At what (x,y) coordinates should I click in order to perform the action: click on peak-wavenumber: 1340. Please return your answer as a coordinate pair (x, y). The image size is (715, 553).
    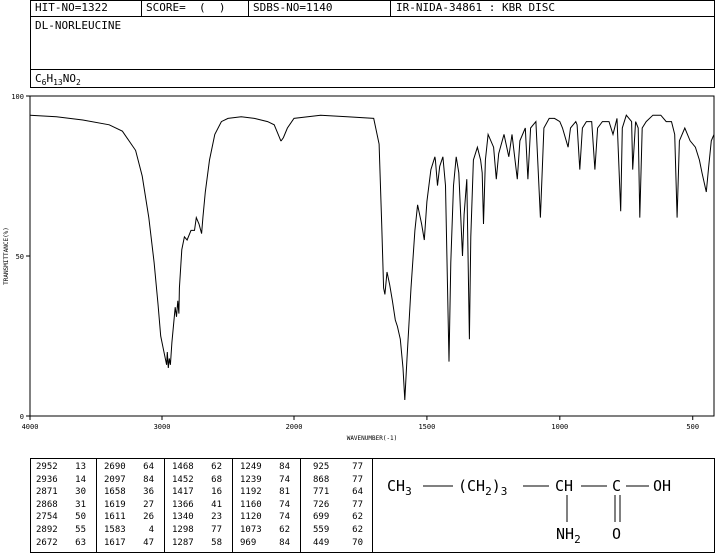
    Looking at the image, I should click on (183, 517).